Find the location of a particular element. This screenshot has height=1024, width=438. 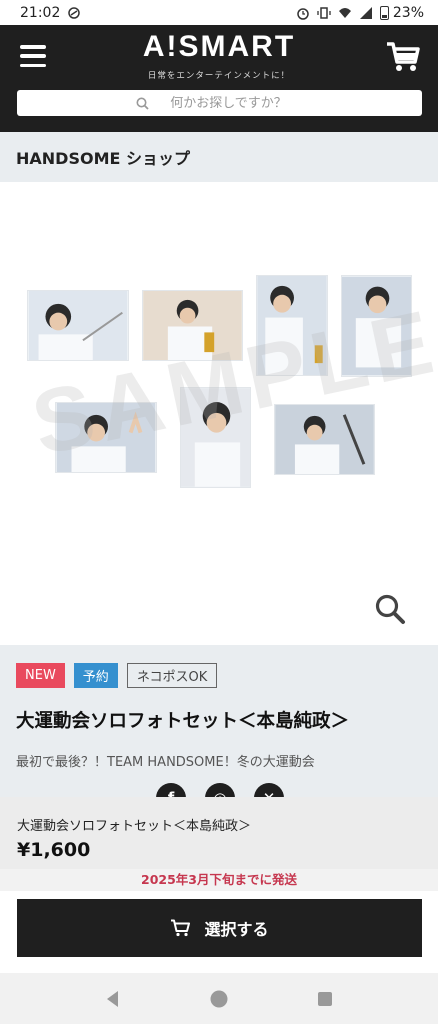

product-badges: NEW 予約 ネコポスOK is located at coordinates (117, 675).